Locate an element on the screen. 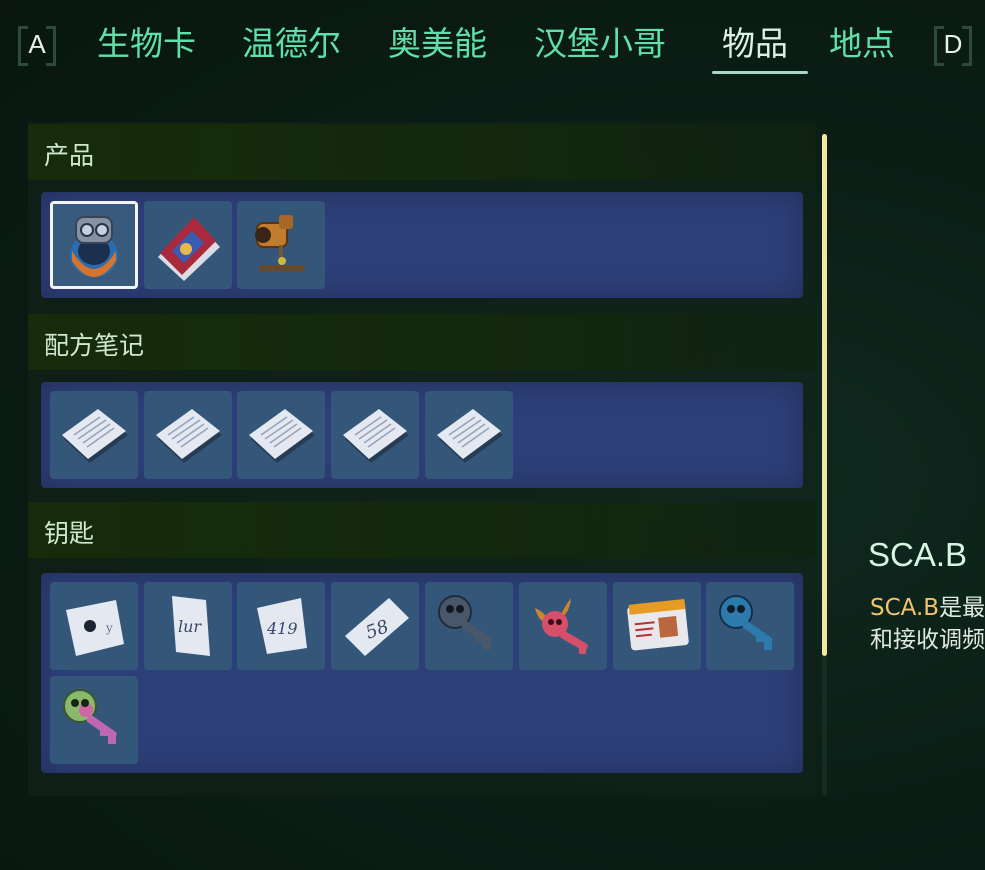 The width and height of the screenshot is (985, 870). item-name-highlight: SCA.B is located at coordinates (905, 608).